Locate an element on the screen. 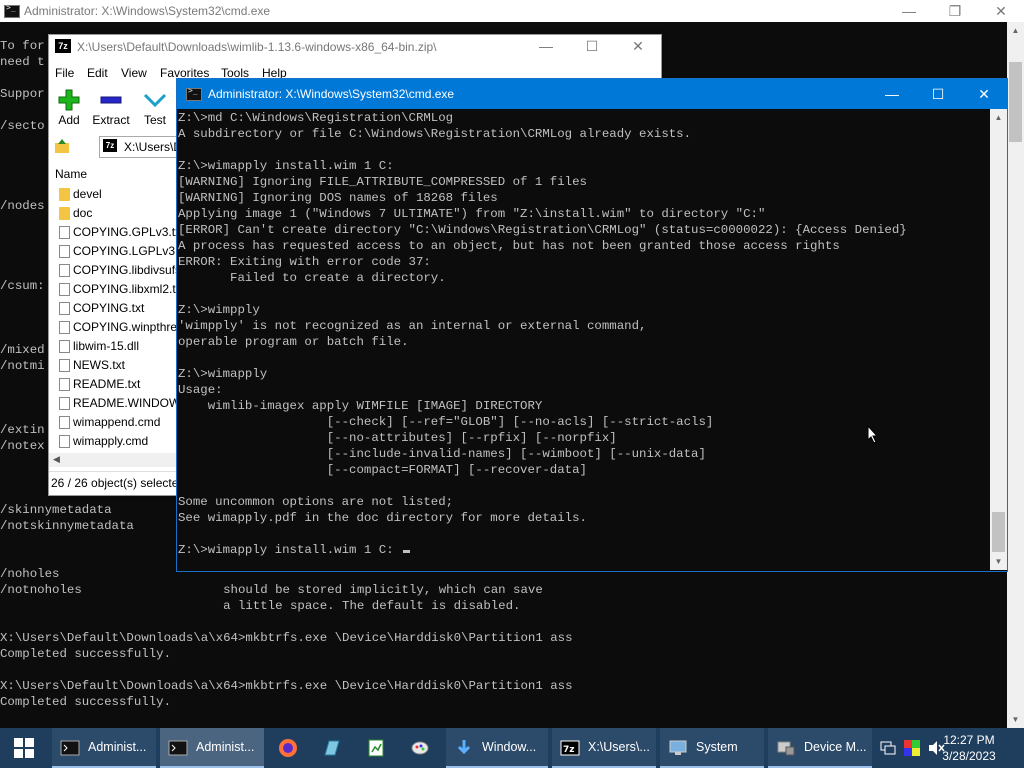 The width and height of the screenshot is (1024, 768). spreadsheet-icon is located at coordinates (376, 748).